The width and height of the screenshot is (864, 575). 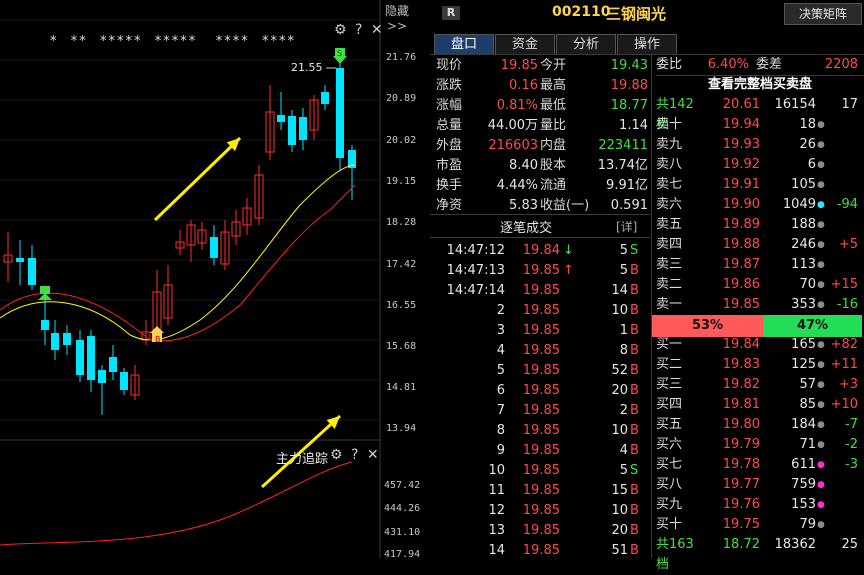 What do you see at coordinates (302, 459) in the screenshot?
I see `indicator-label: 主力追踪` at bounding box center [302, 459].